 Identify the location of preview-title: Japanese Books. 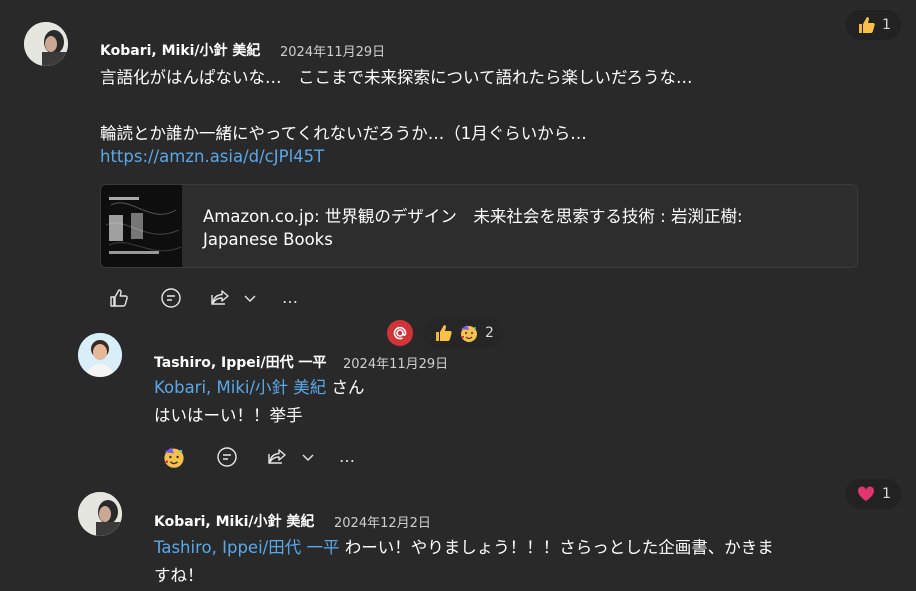
(268, 239).